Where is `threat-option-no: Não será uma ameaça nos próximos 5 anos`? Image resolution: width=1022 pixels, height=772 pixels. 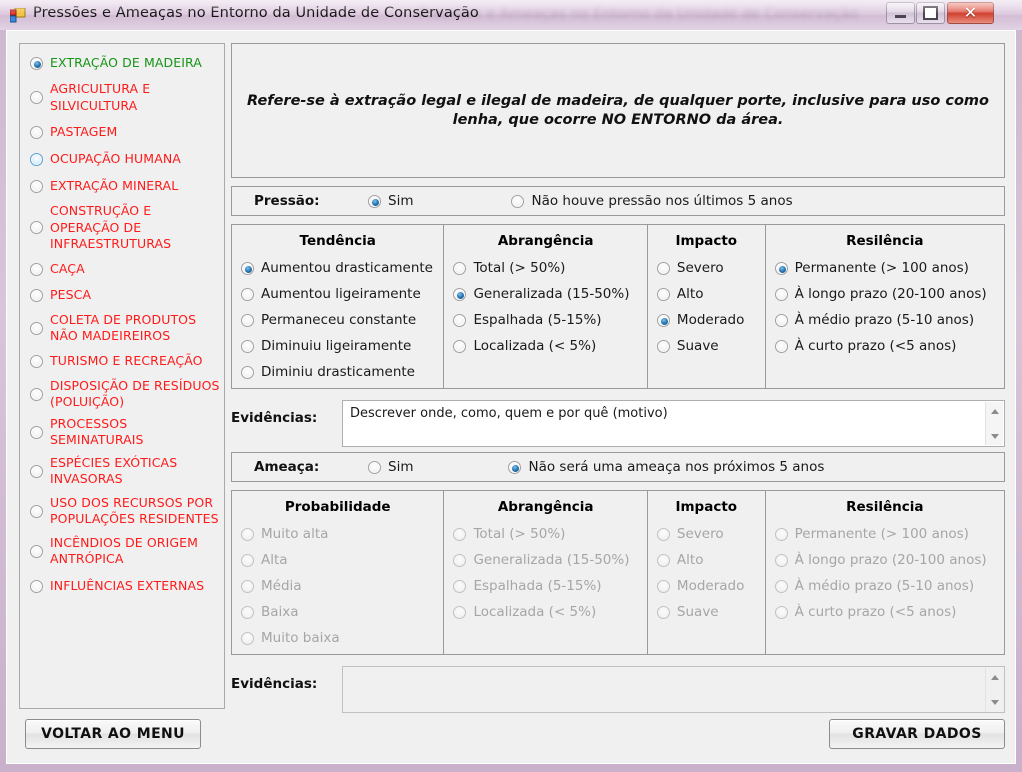 threat-option-no: Não será uma ameaça nos próximos 5 anos is located at coordinates (666, 467).